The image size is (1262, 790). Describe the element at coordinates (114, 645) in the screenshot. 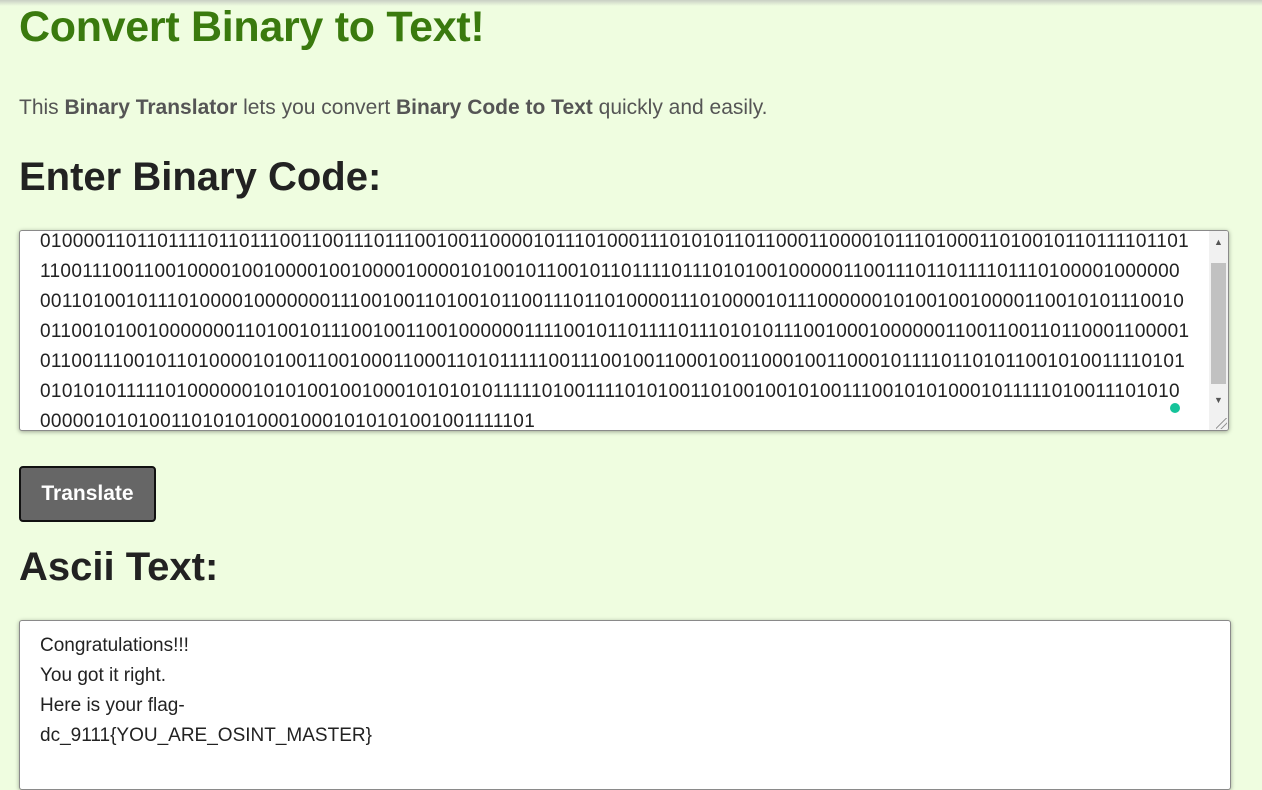

I see `ascii-output-line: Congratulations!!!` at that location.